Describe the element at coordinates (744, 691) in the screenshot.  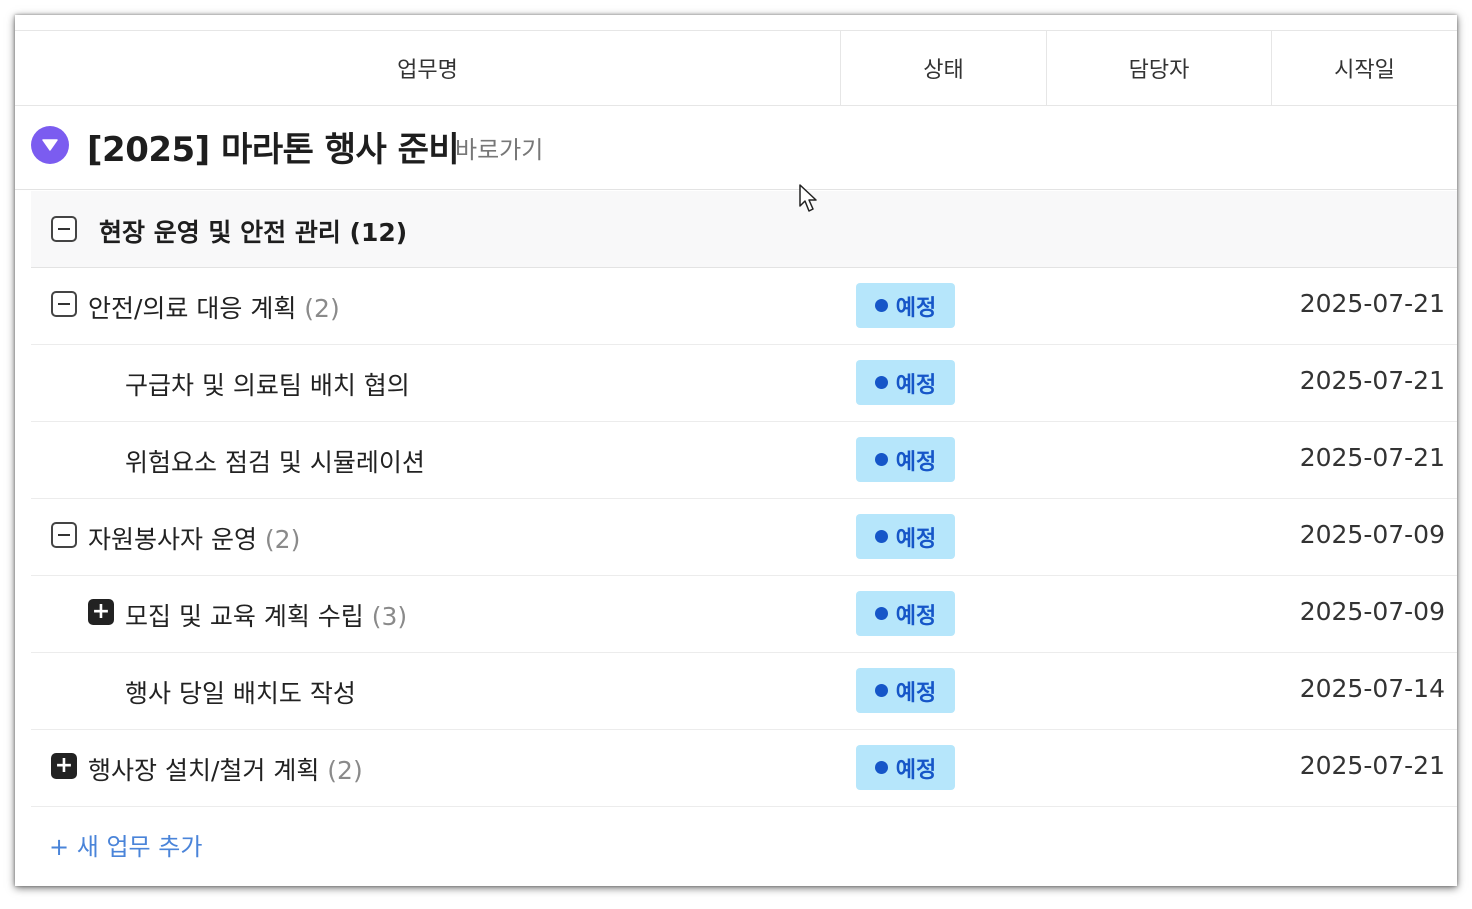
I see `table-row: 행사 당일 배치도 작성 예정 2025-07-14` at that location.